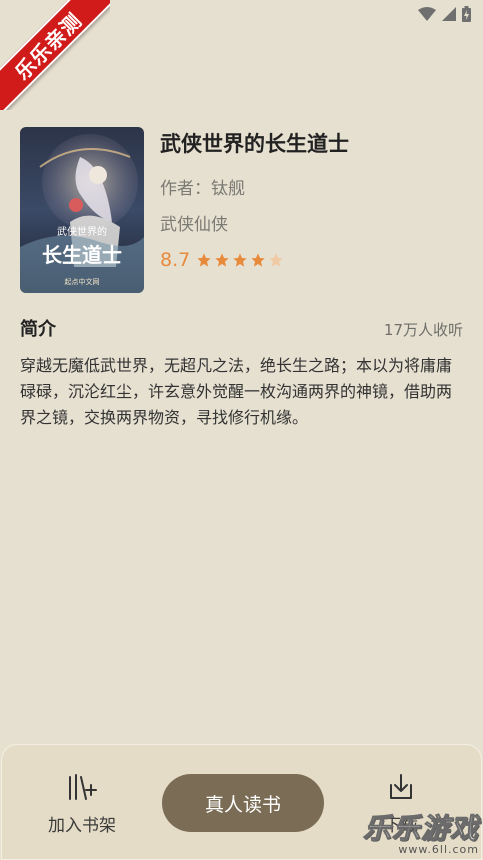  I want to click on cover-title-small: 武侠世界的, so click(82, 231).